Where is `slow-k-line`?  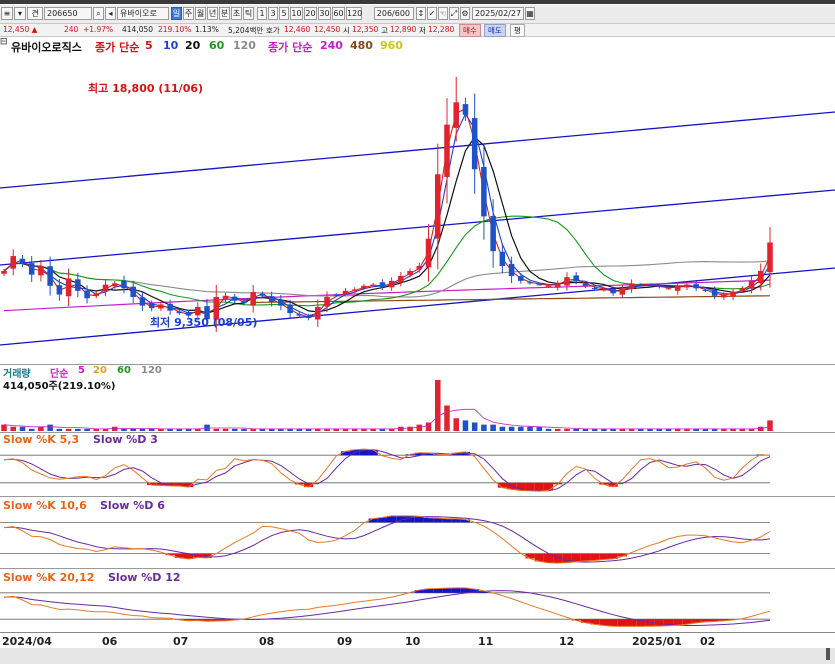
slow-k-line is located at coordinates (387, 539).